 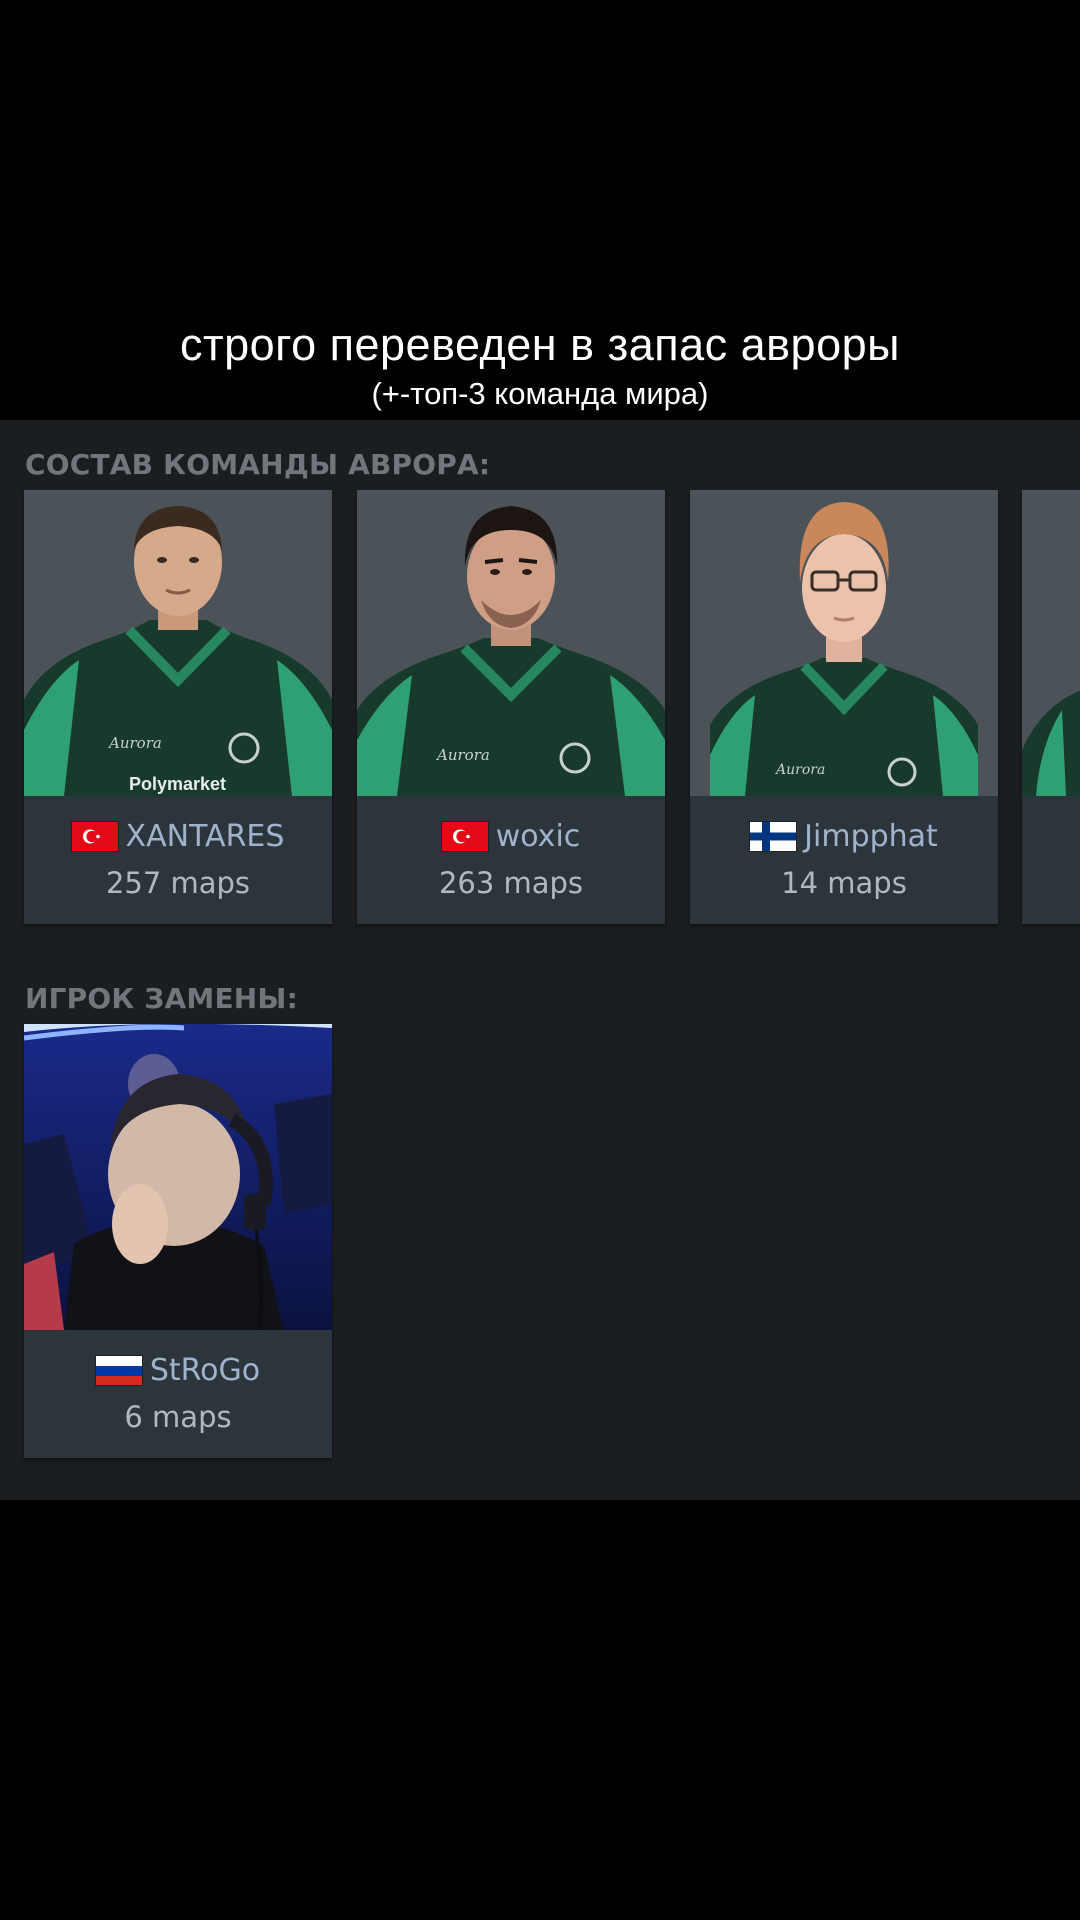 I want to click on maps-count: 6 maps, so click(x=178, y=1417).